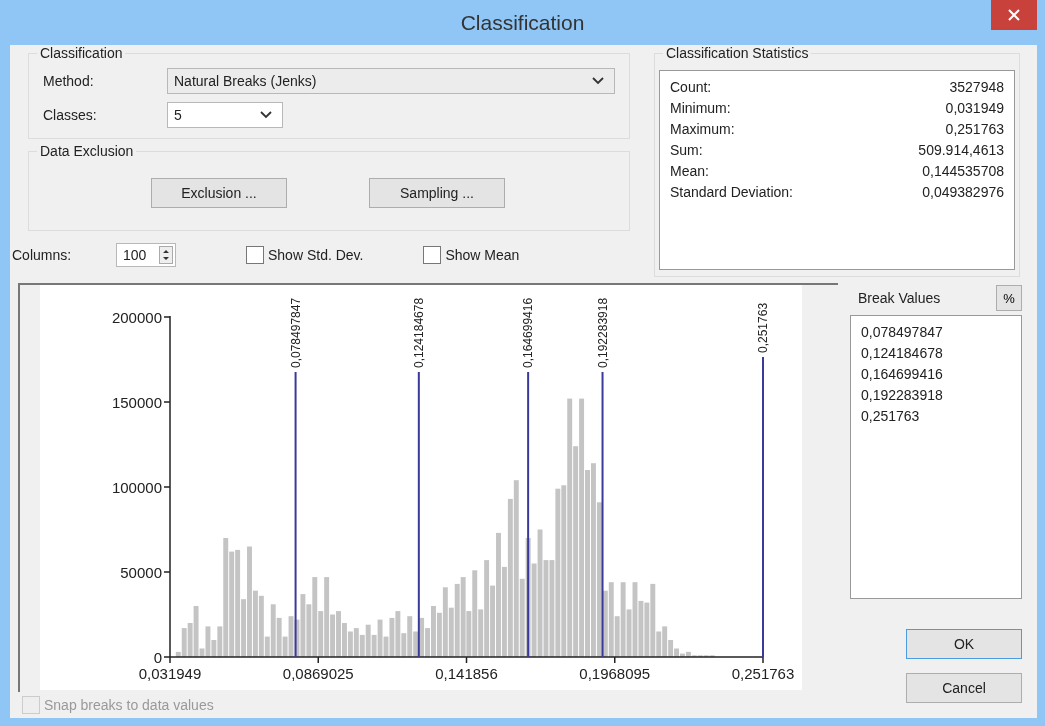 The height and width of the screenshot is (726, 1045). I want to click on stat-value: 509.914,4613, so click(961, 150).